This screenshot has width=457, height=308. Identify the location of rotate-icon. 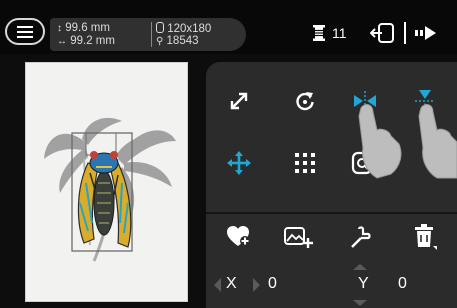
(305, 101).